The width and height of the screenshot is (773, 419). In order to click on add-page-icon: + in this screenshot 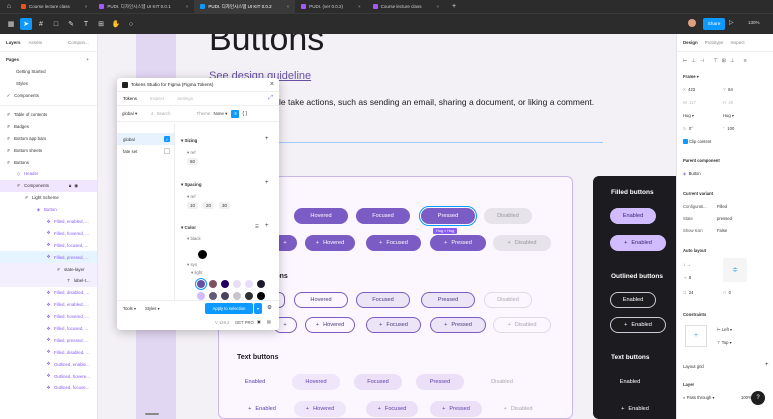, I will do `click(87, 59)`.